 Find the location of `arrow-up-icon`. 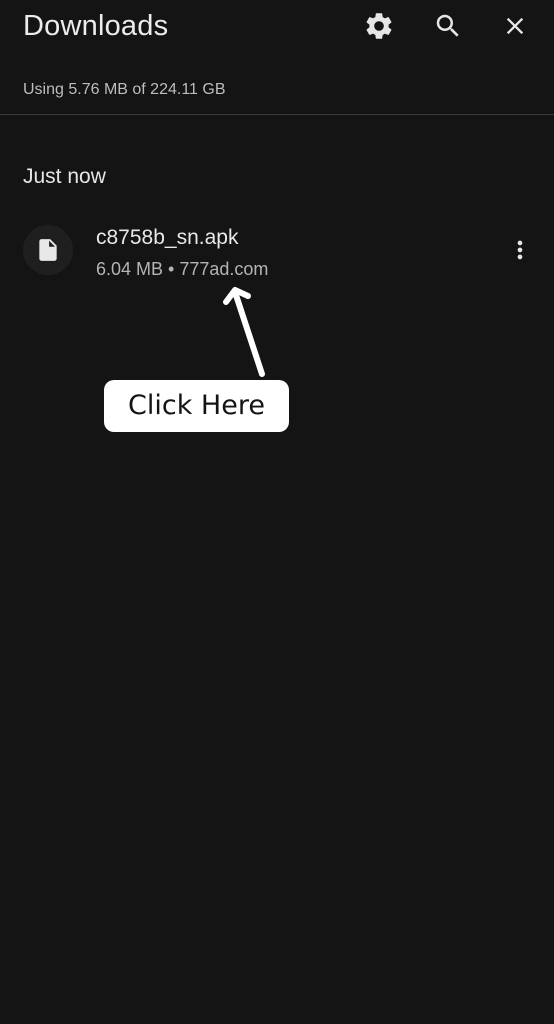

arrow-up-icon is located at coordinates (244, 332).